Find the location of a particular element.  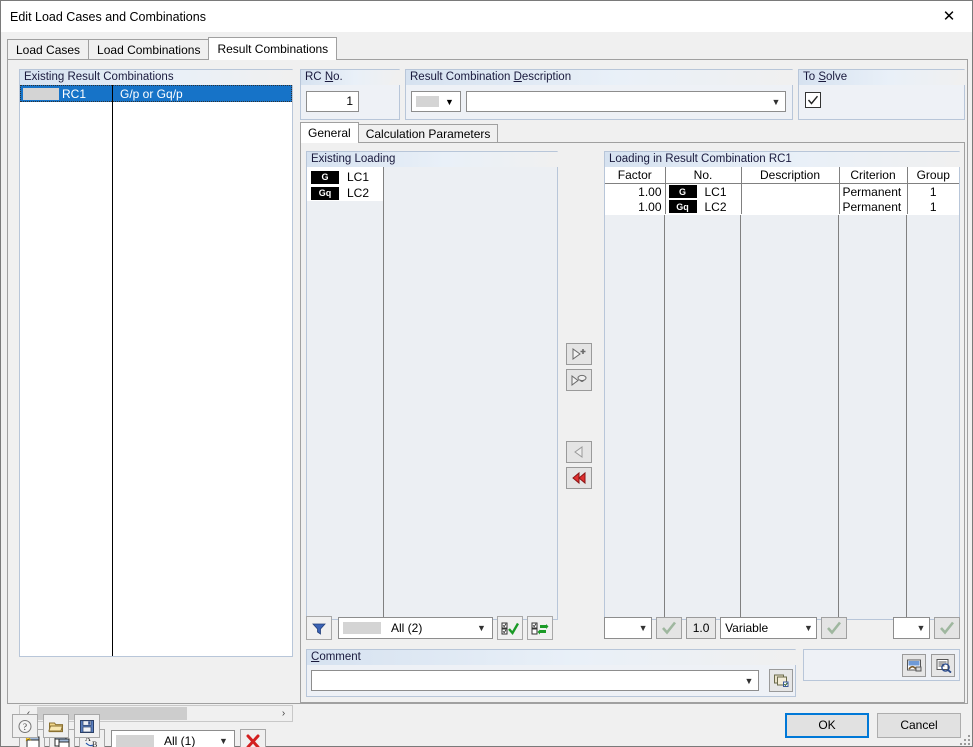

loading-no-combo: ▼ is located at coordinates (628, 628).